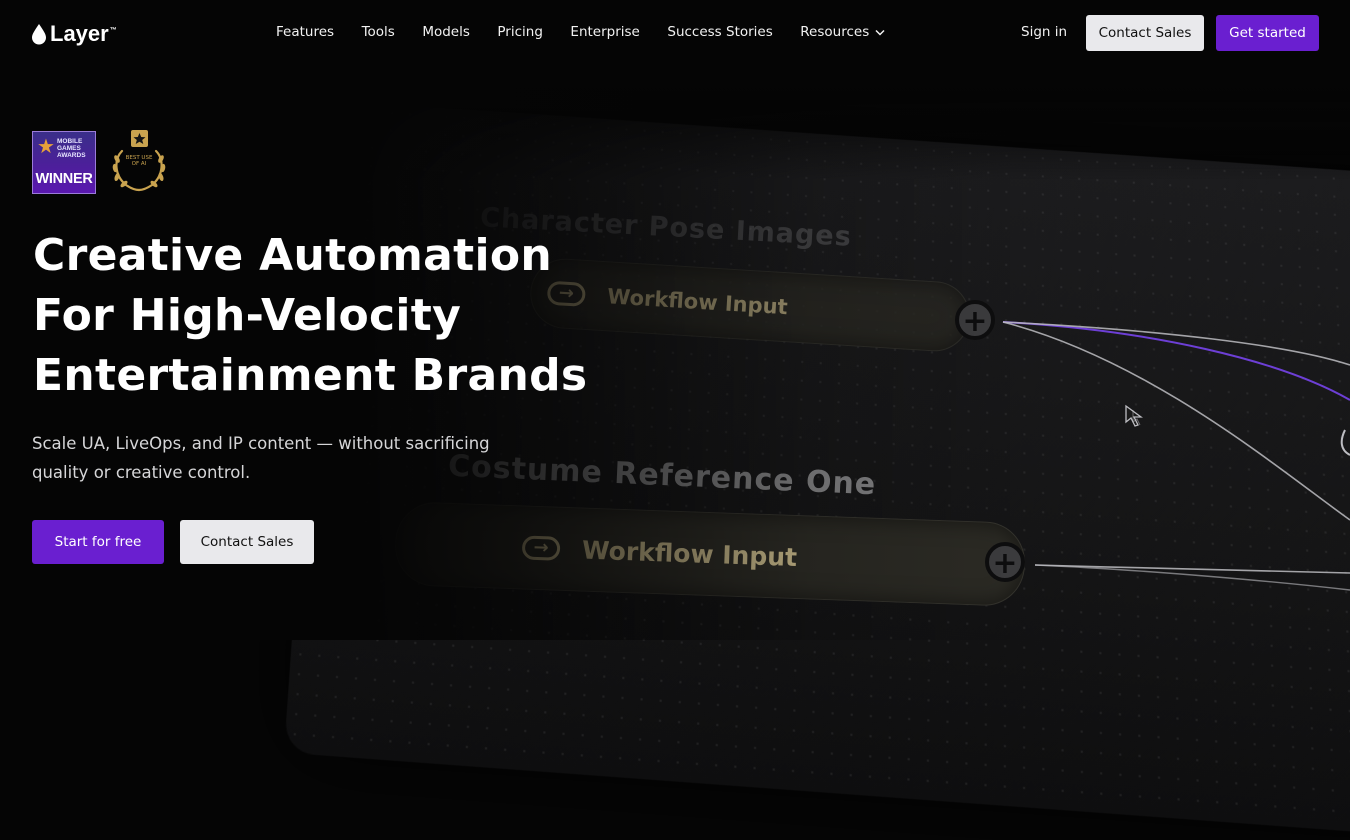 The image size is (1350, 840). I want to click on nav-item-features: Features, so click(305, 32).